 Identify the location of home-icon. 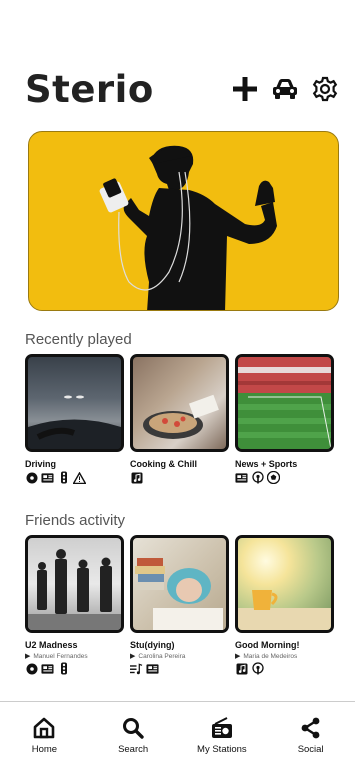
(44, 728).